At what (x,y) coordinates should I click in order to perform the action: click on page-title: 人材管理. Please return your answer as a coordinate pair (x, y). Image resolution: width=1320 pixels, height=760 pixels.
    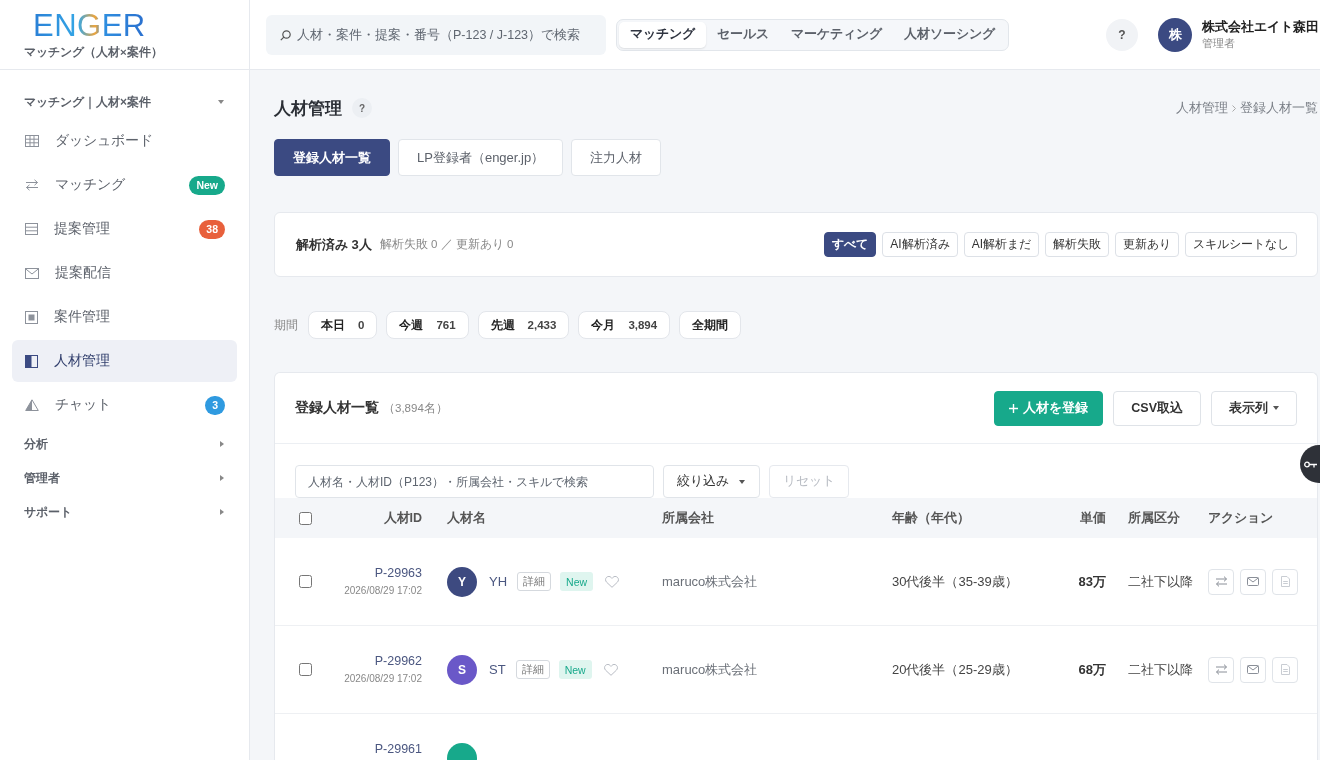
    Looking at the image, I should click on (308, 108).